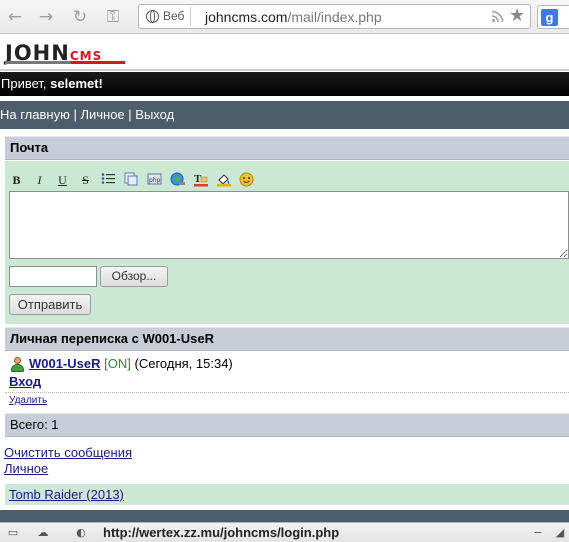 The width and height of the screenshot is (569, 542). I want to click on search-chip: Веб, so click(167, 16).